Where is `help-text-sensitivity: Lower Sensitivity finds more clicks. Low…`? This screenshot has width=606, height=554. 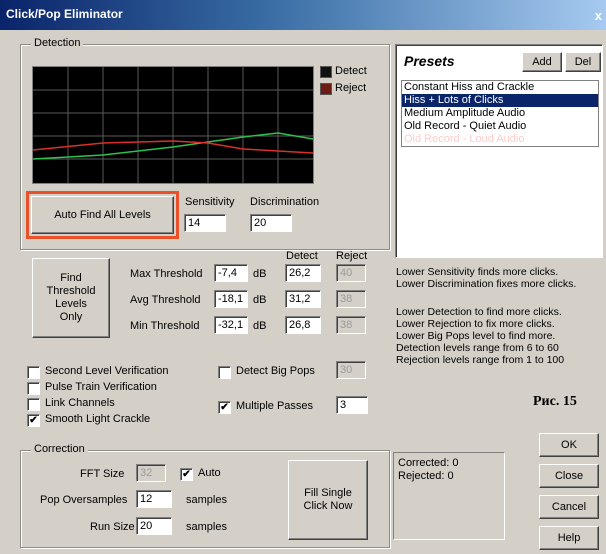 help-text-sensitivity: Lower Sensitivity finds more clicks. Low… is located at coordinates (486, 278).